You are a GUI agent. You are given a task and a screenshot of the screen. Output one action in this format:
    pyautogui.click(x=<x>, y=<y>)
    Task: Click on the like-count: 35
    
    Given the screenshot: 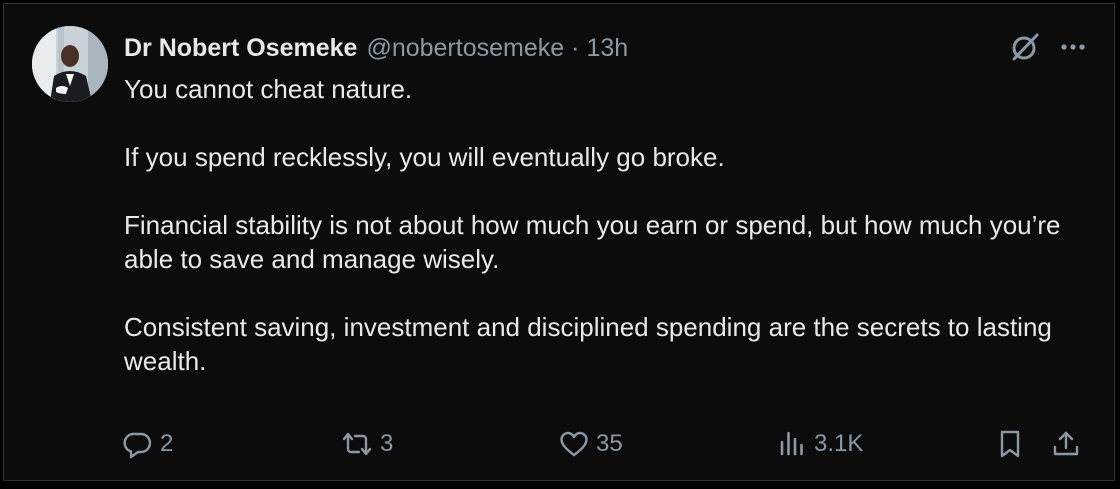 What is the action you would take?
    pyautogui.click(x=609, y=443)
    